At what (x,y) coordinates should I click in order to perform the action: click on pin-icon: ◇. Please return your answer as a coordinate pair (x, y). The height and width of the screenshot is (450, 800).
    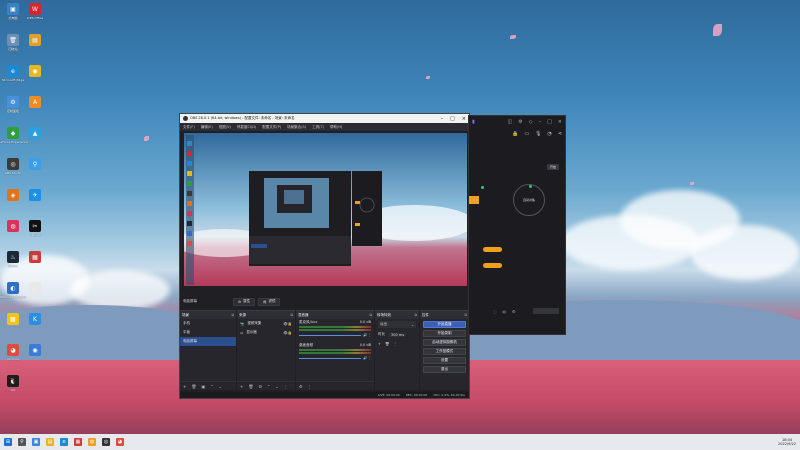
    Looking at the image, I should click on (531, 122).